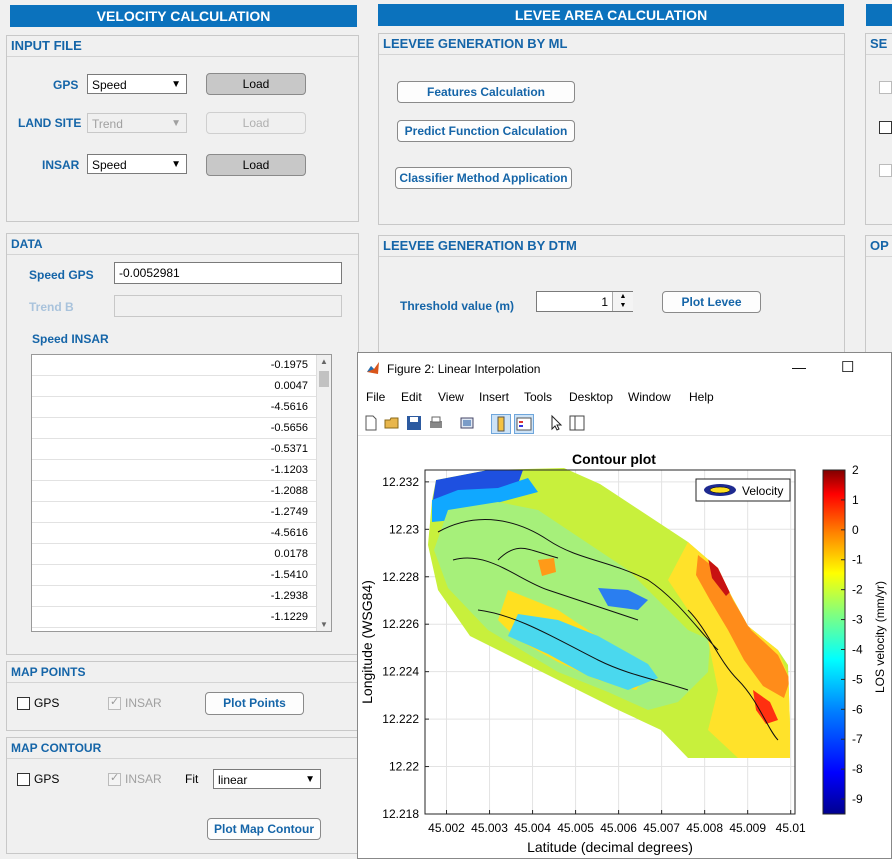 Image resolution: width=892 pixels, height=859 pixels. What do you see at coordinates (267, 779) in the screenshot?
I see `fit-select: linear ▼` at bounding box center [267, 779].